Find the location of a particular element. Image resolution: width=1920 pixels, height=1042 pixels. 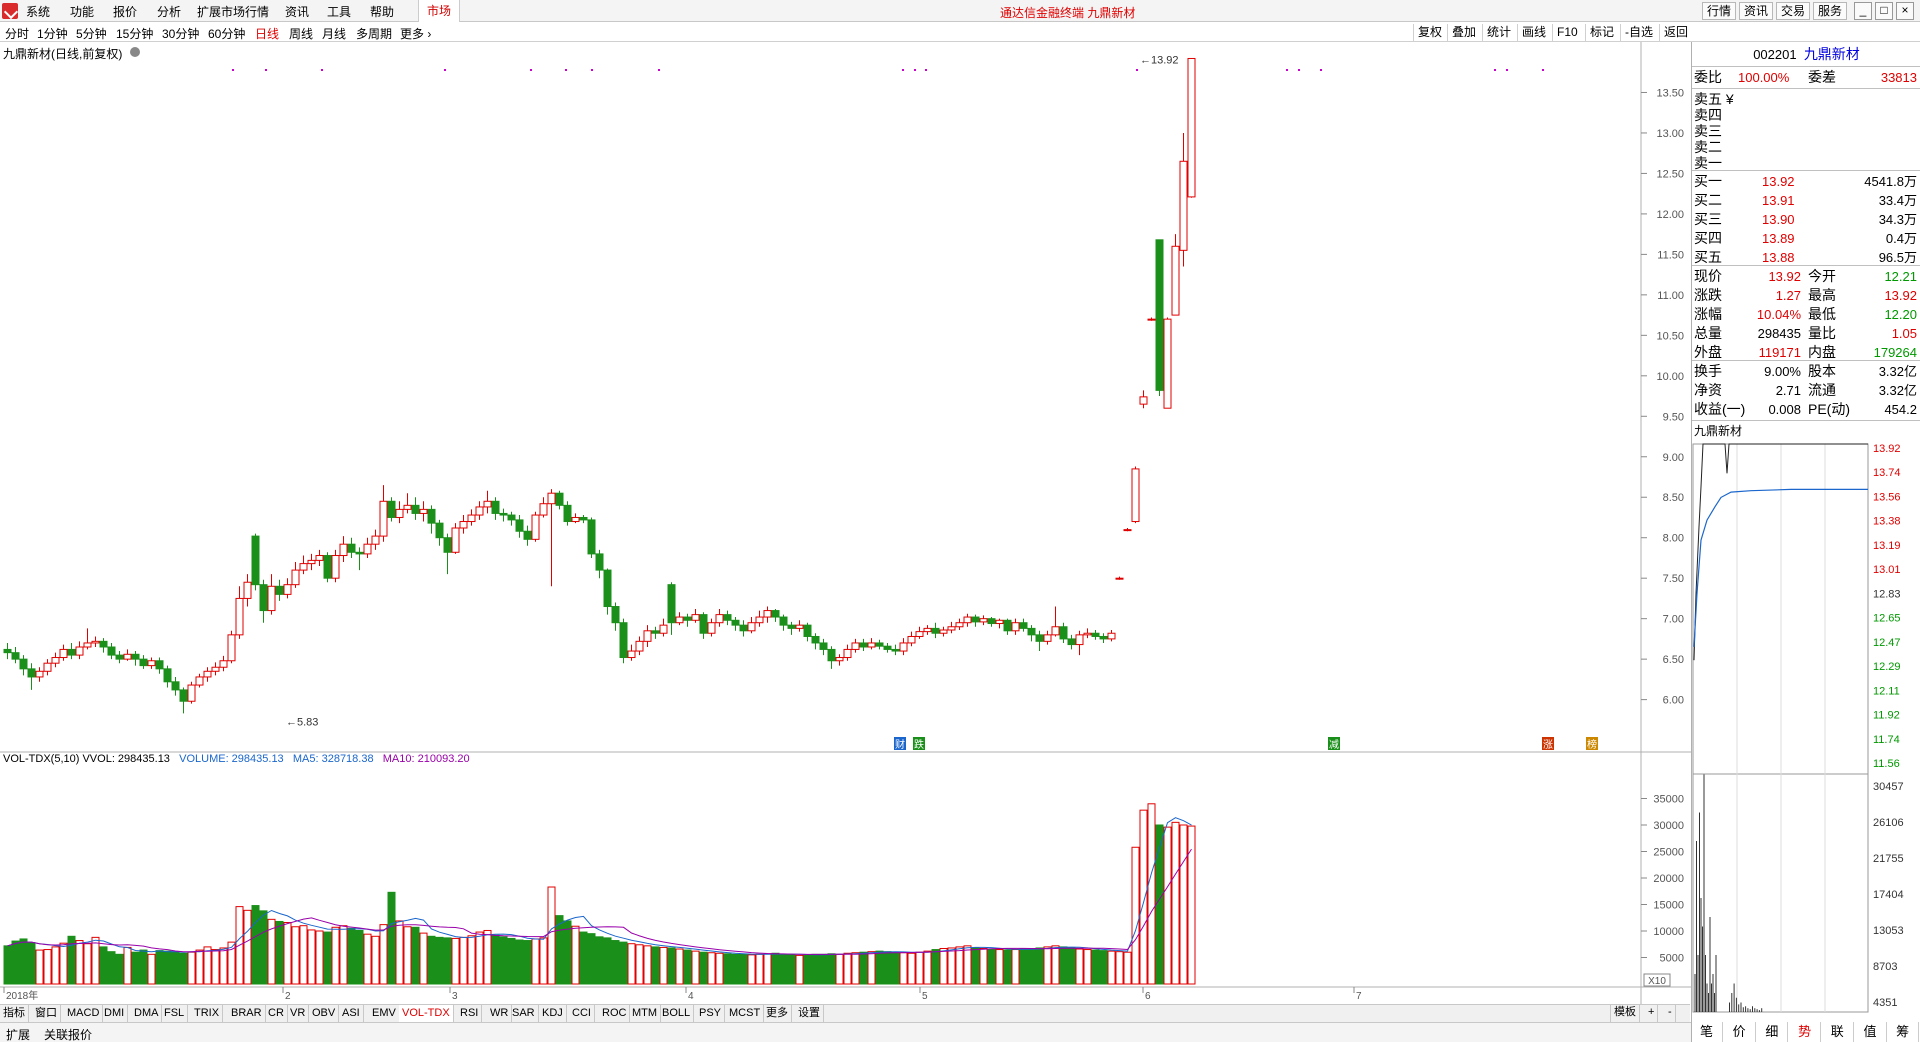

bid-row: 买一 13.92 4541.8万 is located at coordinates (1806, 181).